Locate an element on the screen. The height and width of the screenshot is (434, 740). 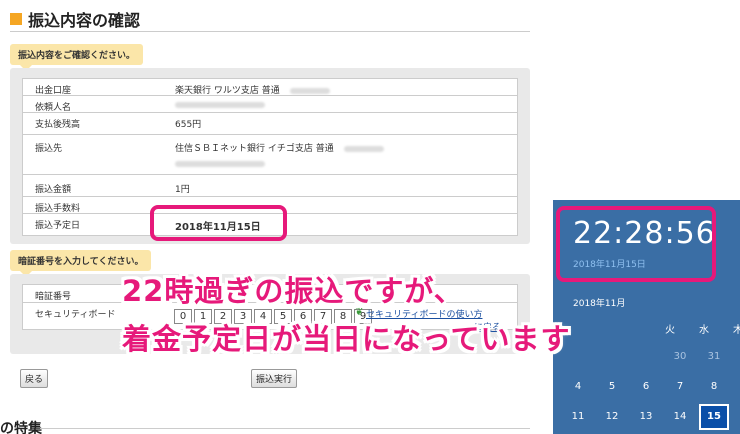
row-value: 住信ＳＢＩネット銀行 イチゴ支店 普通 is located at coordinates (279, 147).